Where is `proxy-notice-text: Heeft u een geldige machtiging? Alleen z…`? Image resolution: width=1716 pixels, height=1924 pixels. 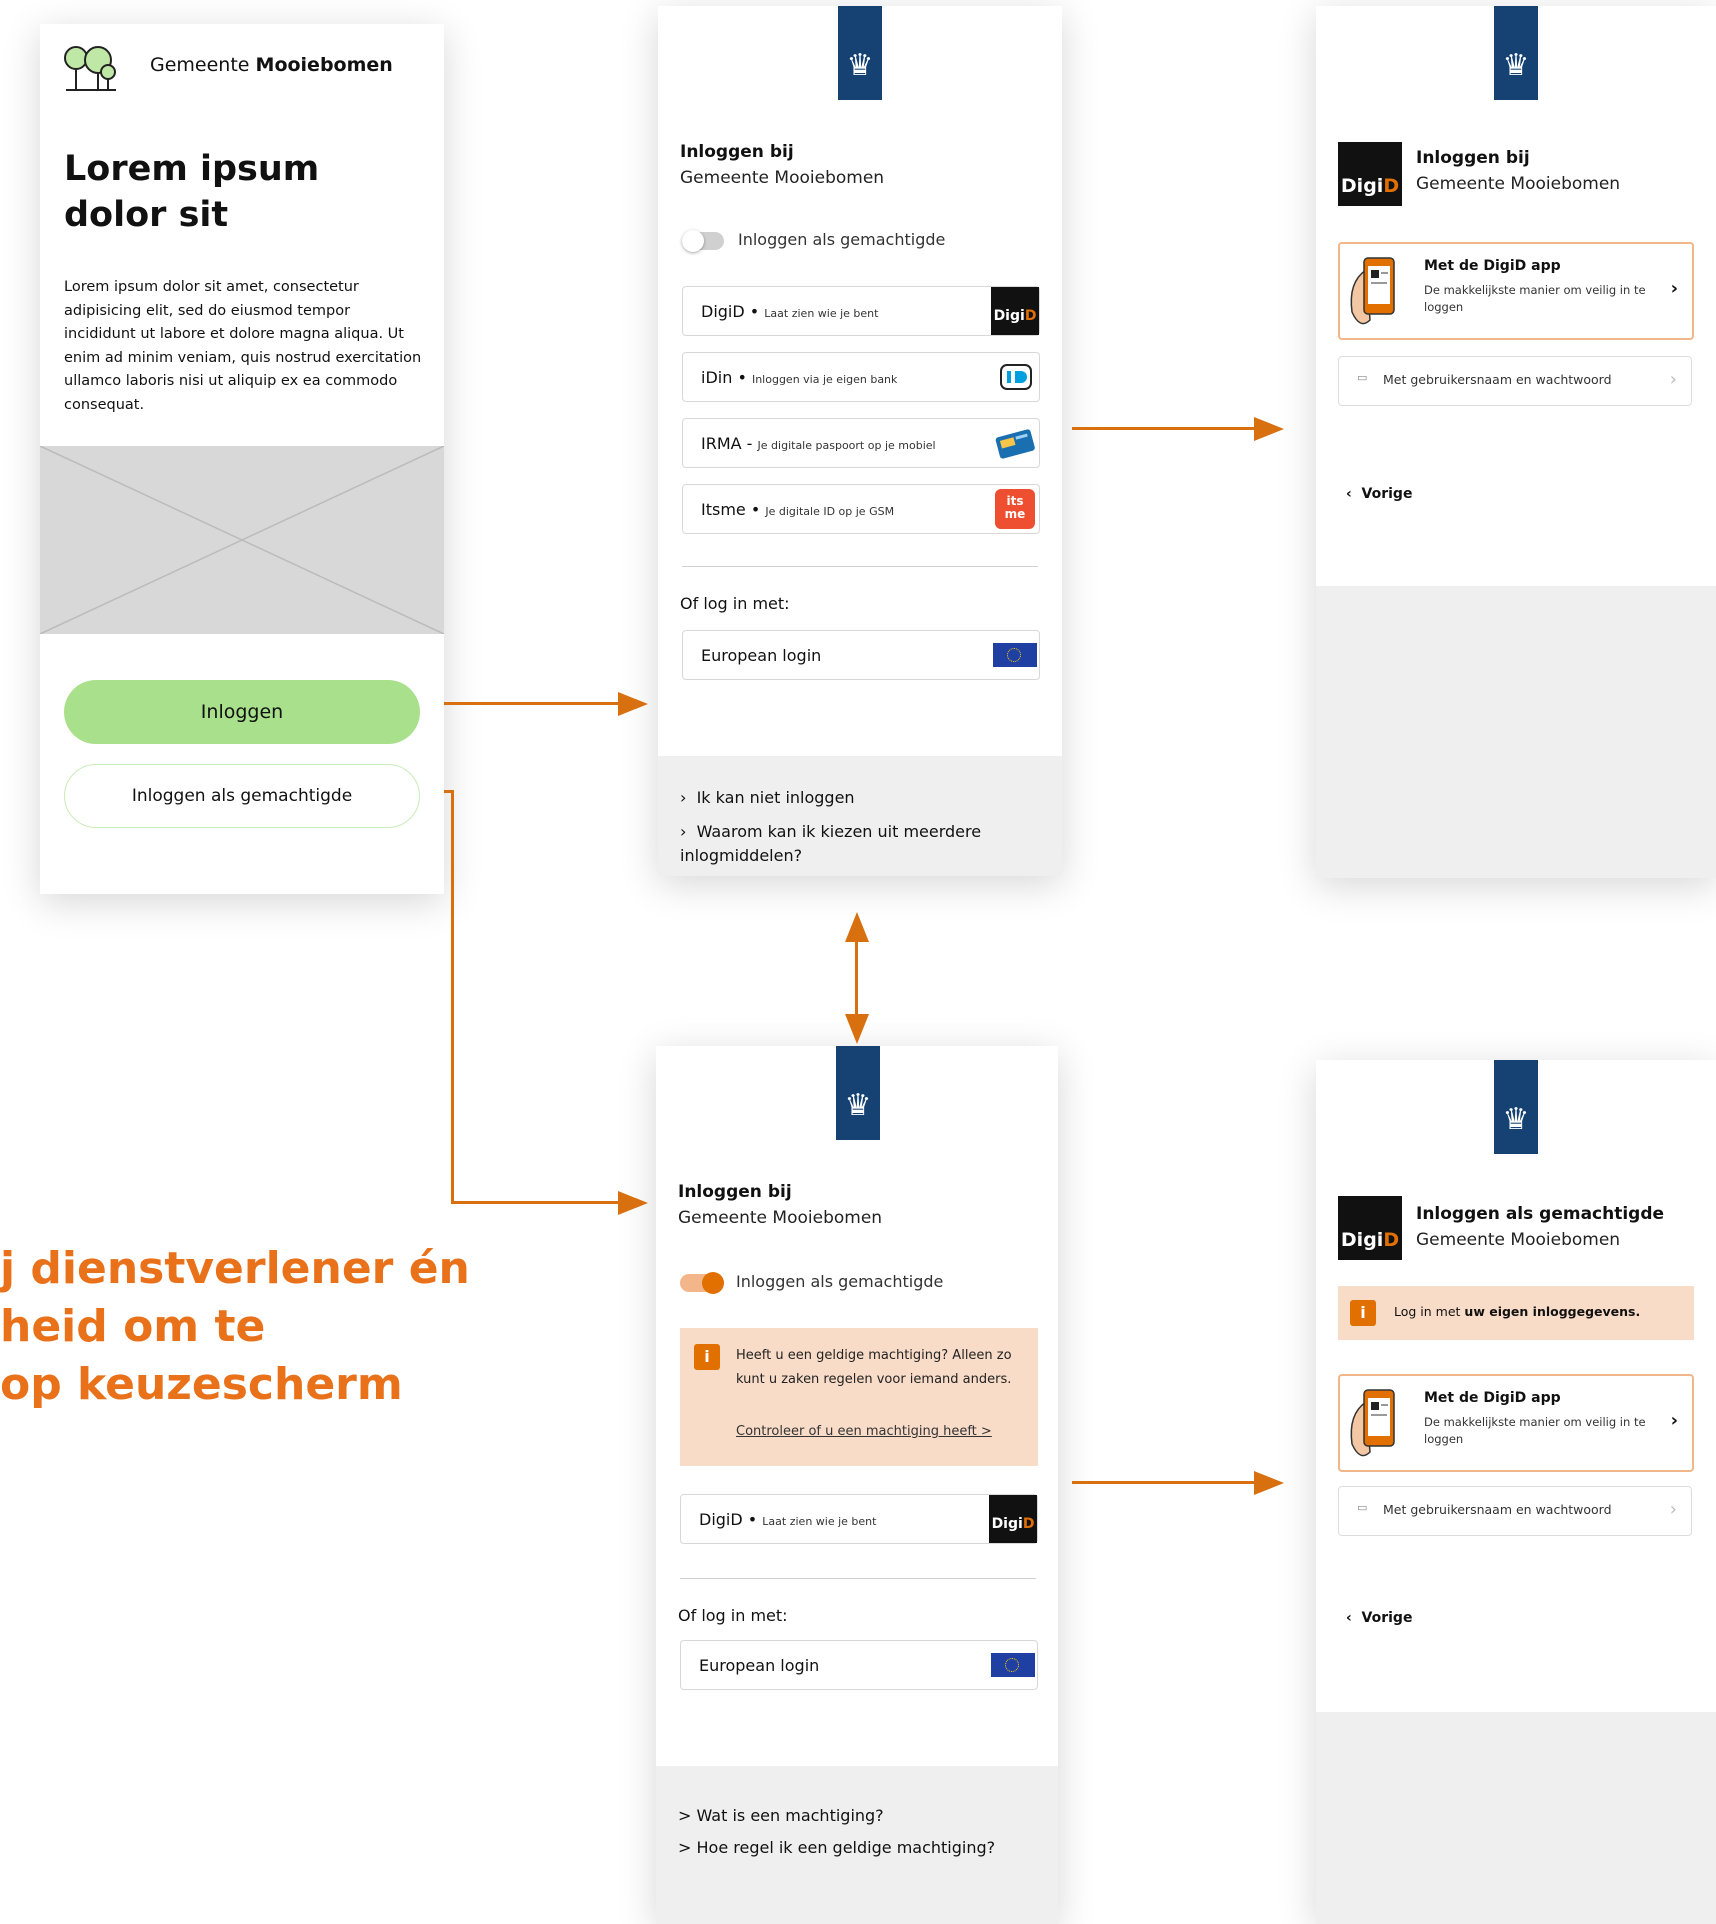 proxy-notice-text: Heeft u een geldige machtiging? Alleen z… is located at coordinates (874, 1367).